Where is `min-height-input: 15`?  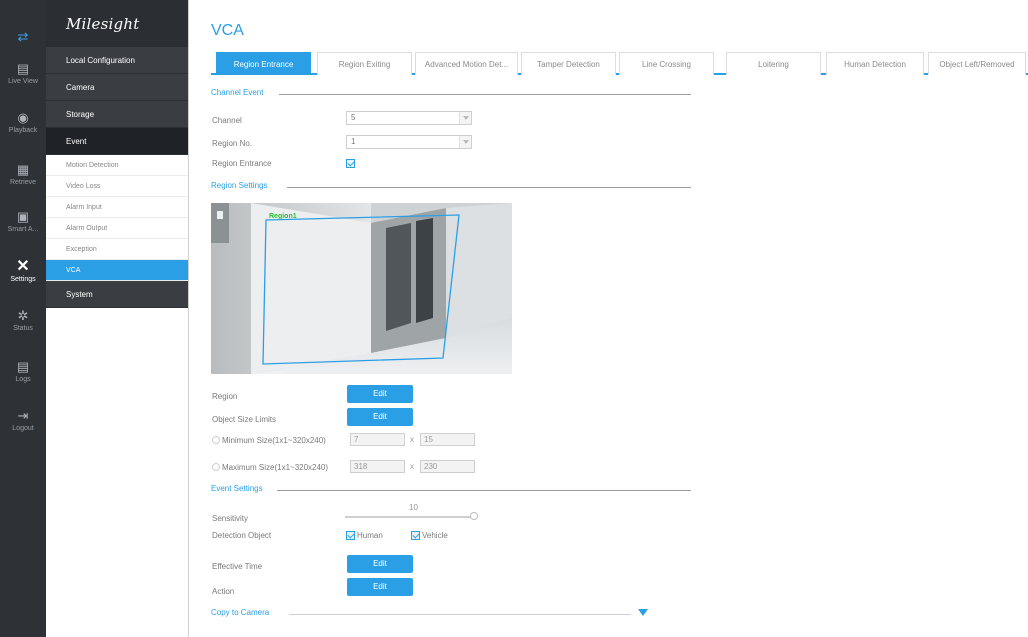
min-height-input: 15 is located at coordinates (447, 439).